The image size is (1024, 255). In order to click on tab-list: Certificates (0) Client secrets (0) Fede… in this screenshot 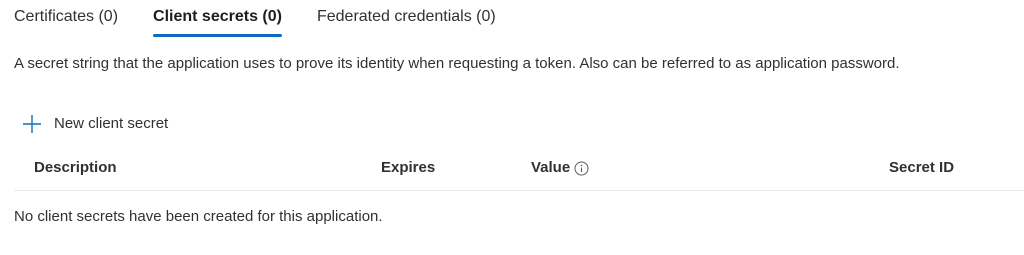, I will do `click(272, 20)`.